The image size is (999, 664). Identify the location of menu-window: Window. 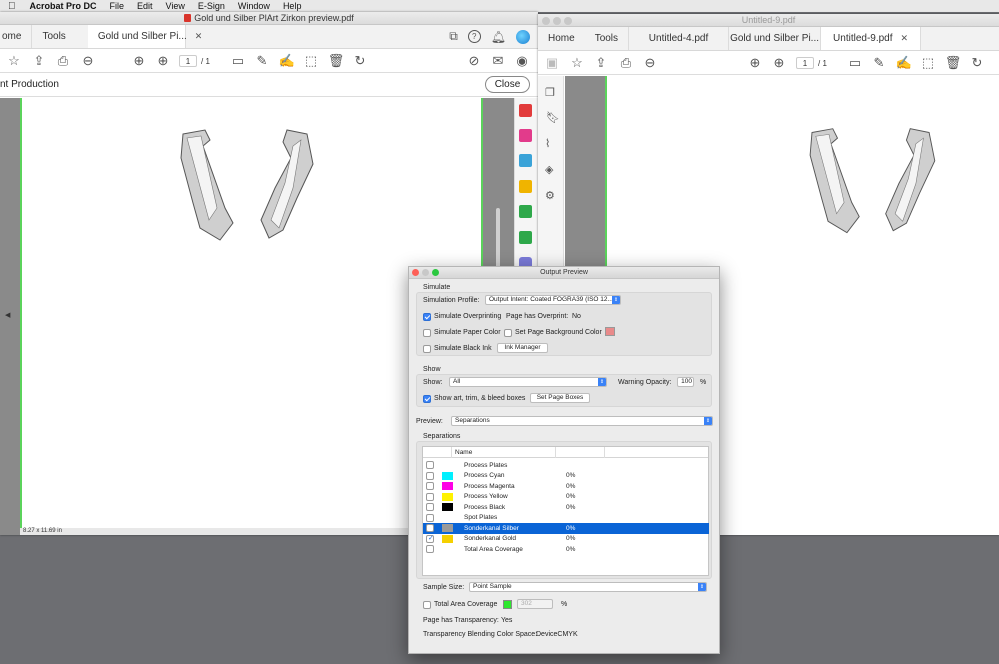
(254, 6).